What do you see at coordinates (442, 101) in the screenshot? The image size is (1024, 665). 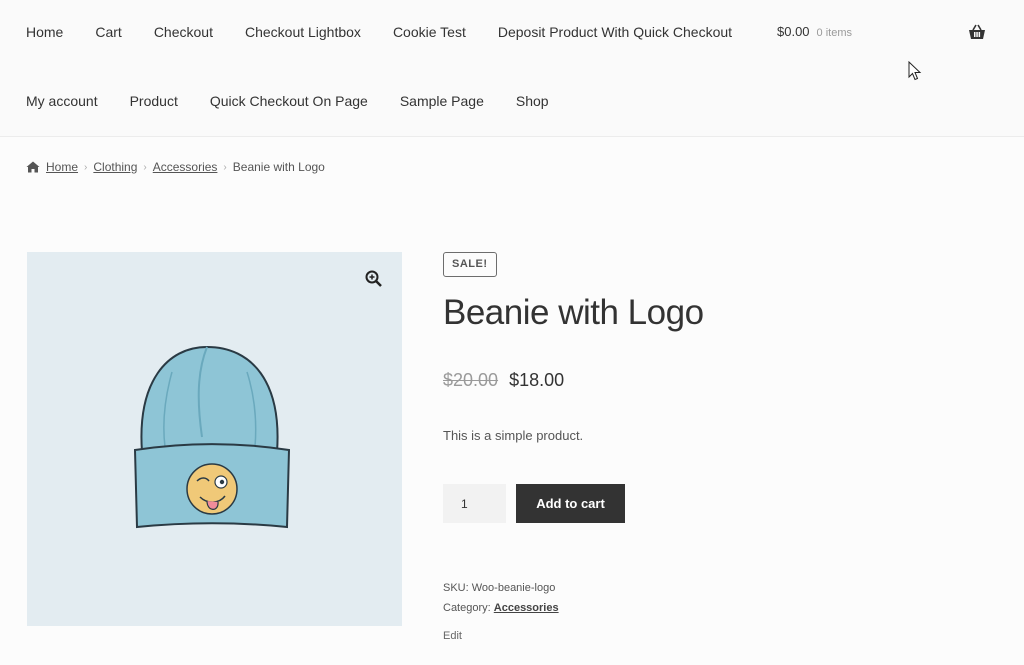 I see `nav-item-sample-page: Sample Page` at bounding box center [442, 101].